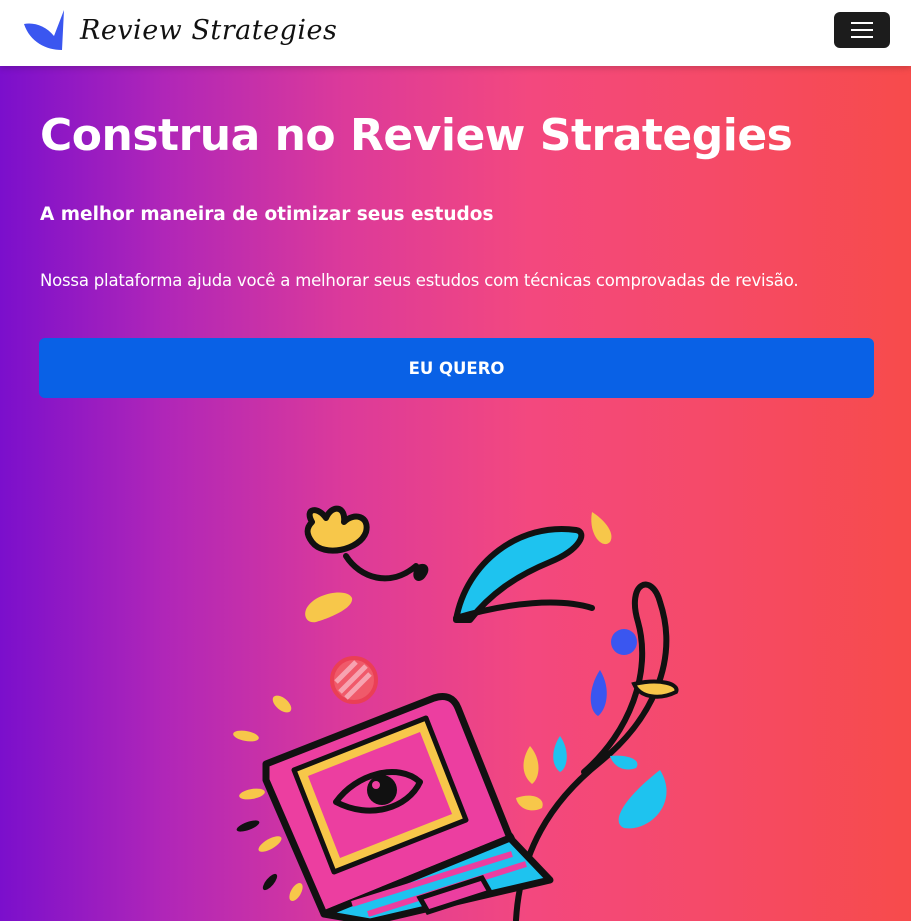 This screenshot has height=921, width=911. Describe the element at coordinates (455, 33) in the screenshot. I see `navbar: Review Strategies` at that location.